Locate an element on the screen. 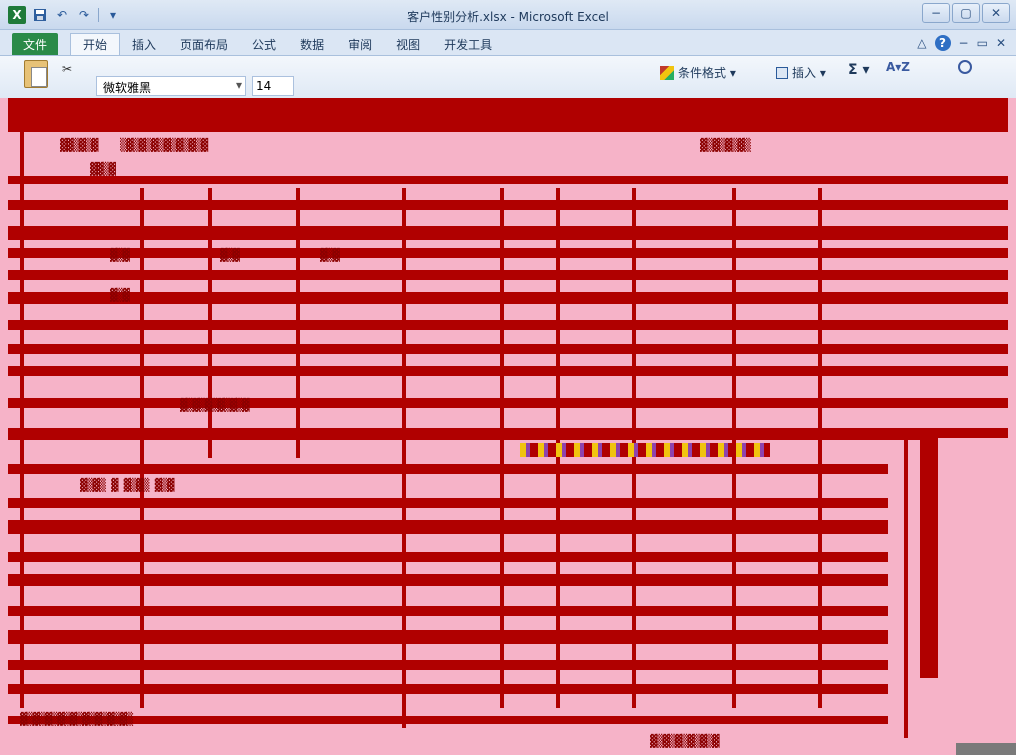 This screenshot has width=1016, height=755. ribbon-right-controls: △ ? − ▭ ✕ is located at coordinates (961, 43).